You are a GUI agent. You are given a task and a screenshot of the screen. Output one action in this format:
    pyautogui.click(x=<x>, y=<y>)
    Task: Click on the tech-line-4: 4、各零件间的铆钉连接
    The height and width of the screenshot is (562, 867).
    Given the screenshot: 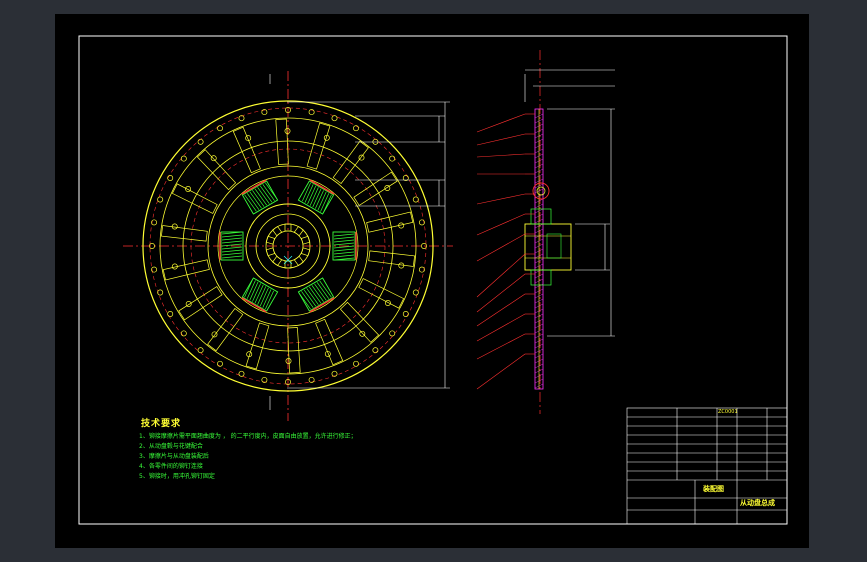 What is the action you would take?
    pyautogui.click(x=171, y=466)
    